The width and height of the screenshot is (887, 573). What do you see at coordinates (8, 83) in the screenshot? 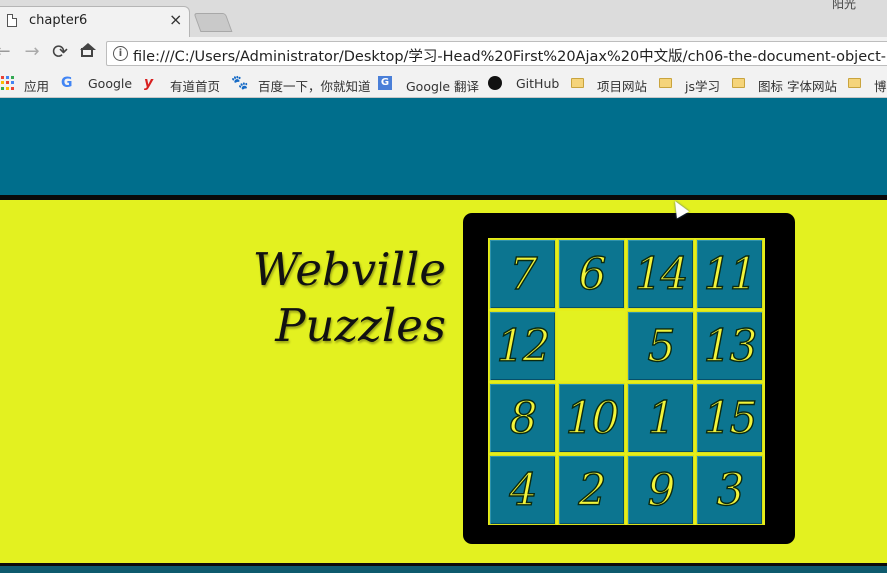
I see `apps-grid-icon` at bounding box center [8, 83].